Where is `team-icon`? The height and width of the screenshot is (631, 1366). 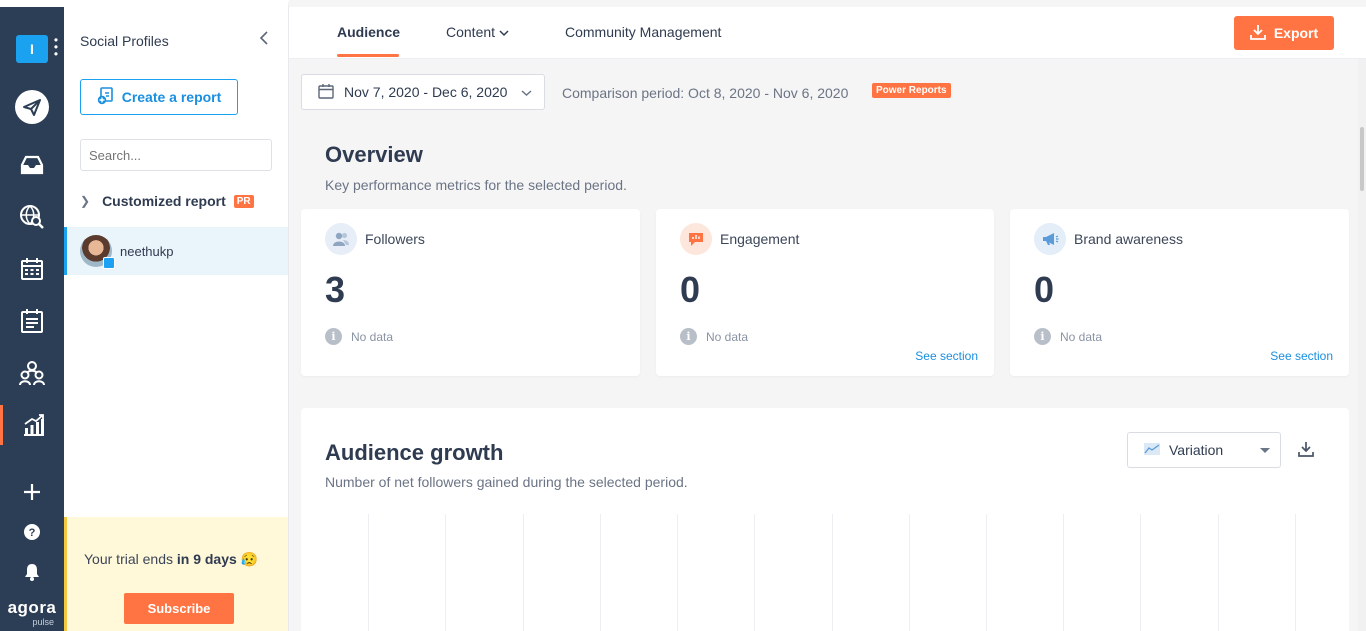
team-icon is located at coordinates (32, 373).